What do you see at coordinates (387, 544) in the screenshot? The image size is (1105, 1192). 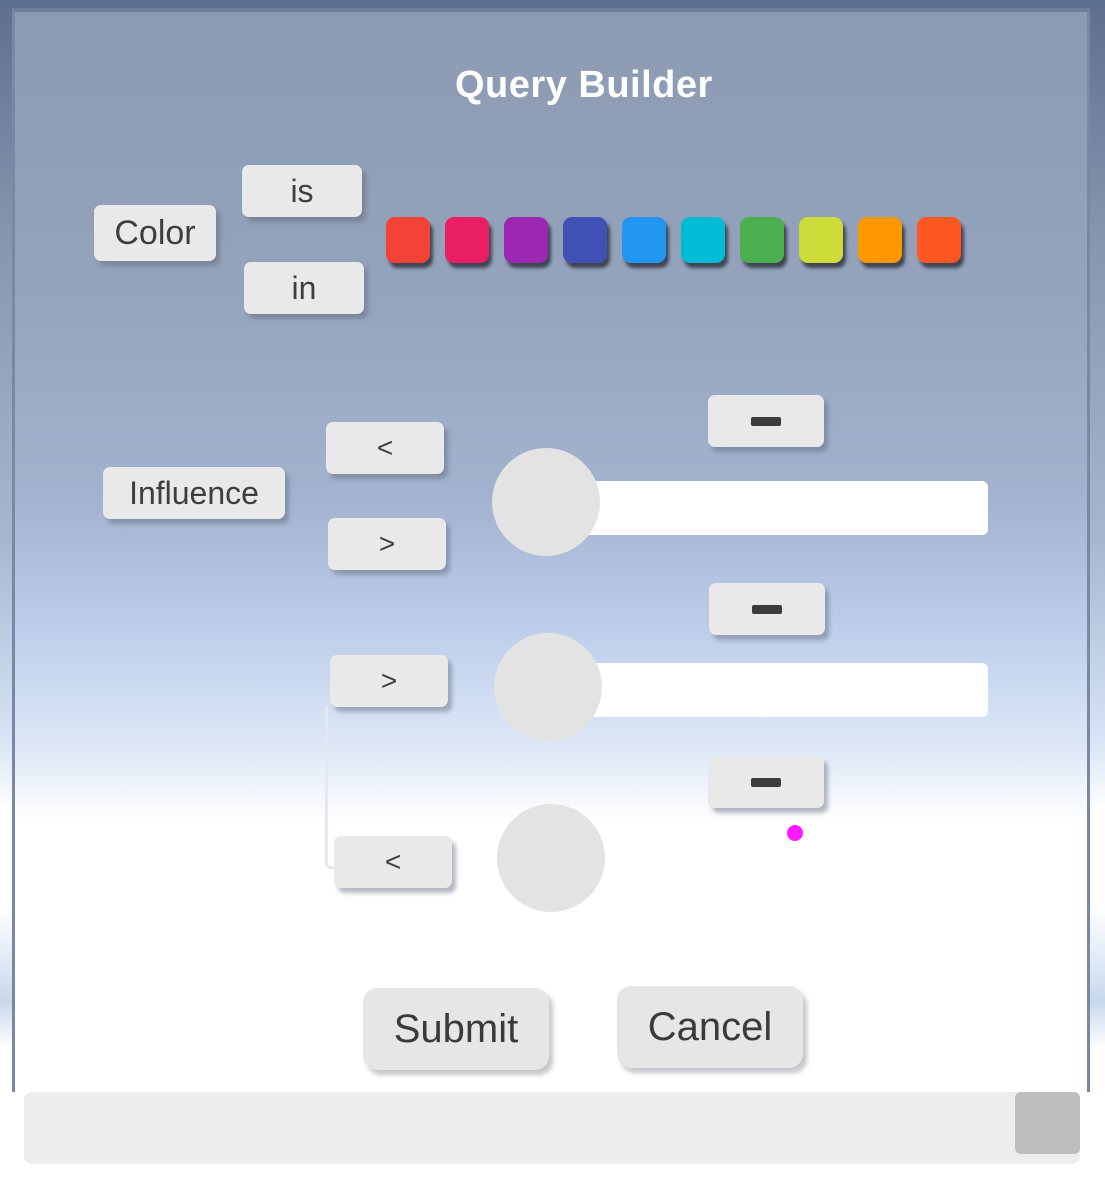 I see `operator-greater-than-button: >` at bounding box center [387, 544].